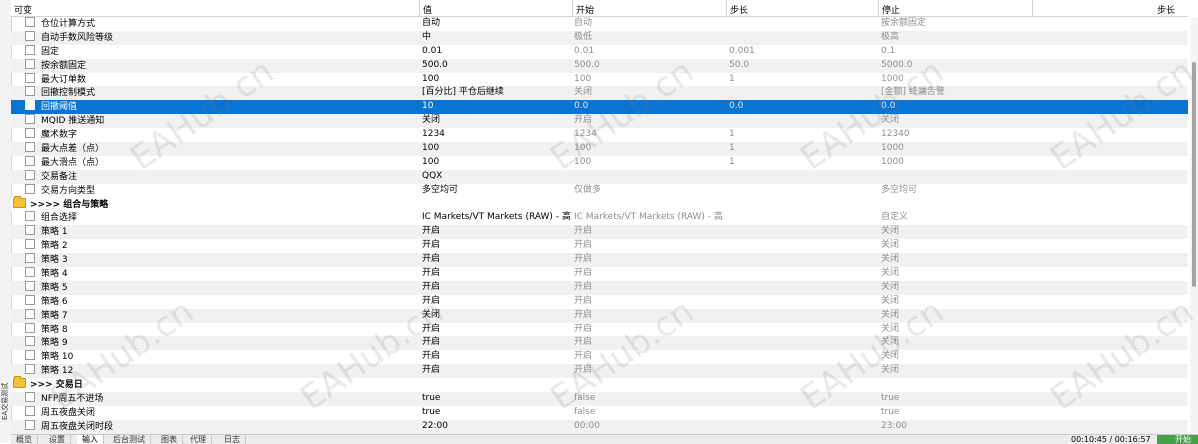 Image resolution: width=1198 pixels, height=444 pixels. What do you see at coordinates (1166, 9) in the screenshot?
I see `header-step2: 步长` at bounding box center [1166, 9].